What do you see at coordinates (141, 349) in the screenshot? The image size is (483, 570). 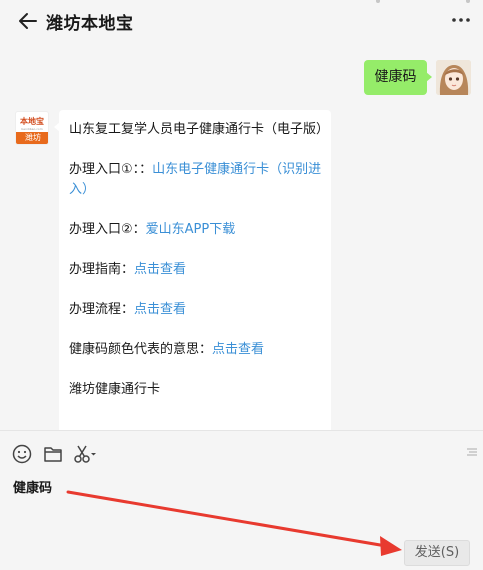 I see `color-meaning-label: 健康码颜色代表的意思：` at bounding box center [141, 349].